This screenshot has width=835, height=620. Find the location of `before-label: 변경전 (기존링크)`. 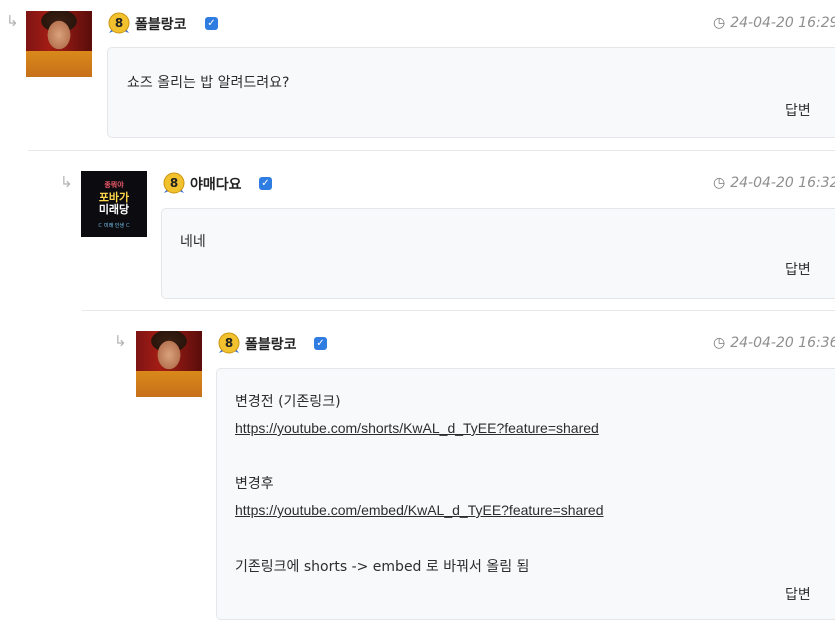

before-label: 변경전 (기존링크) is located at coordinates (288, 402).